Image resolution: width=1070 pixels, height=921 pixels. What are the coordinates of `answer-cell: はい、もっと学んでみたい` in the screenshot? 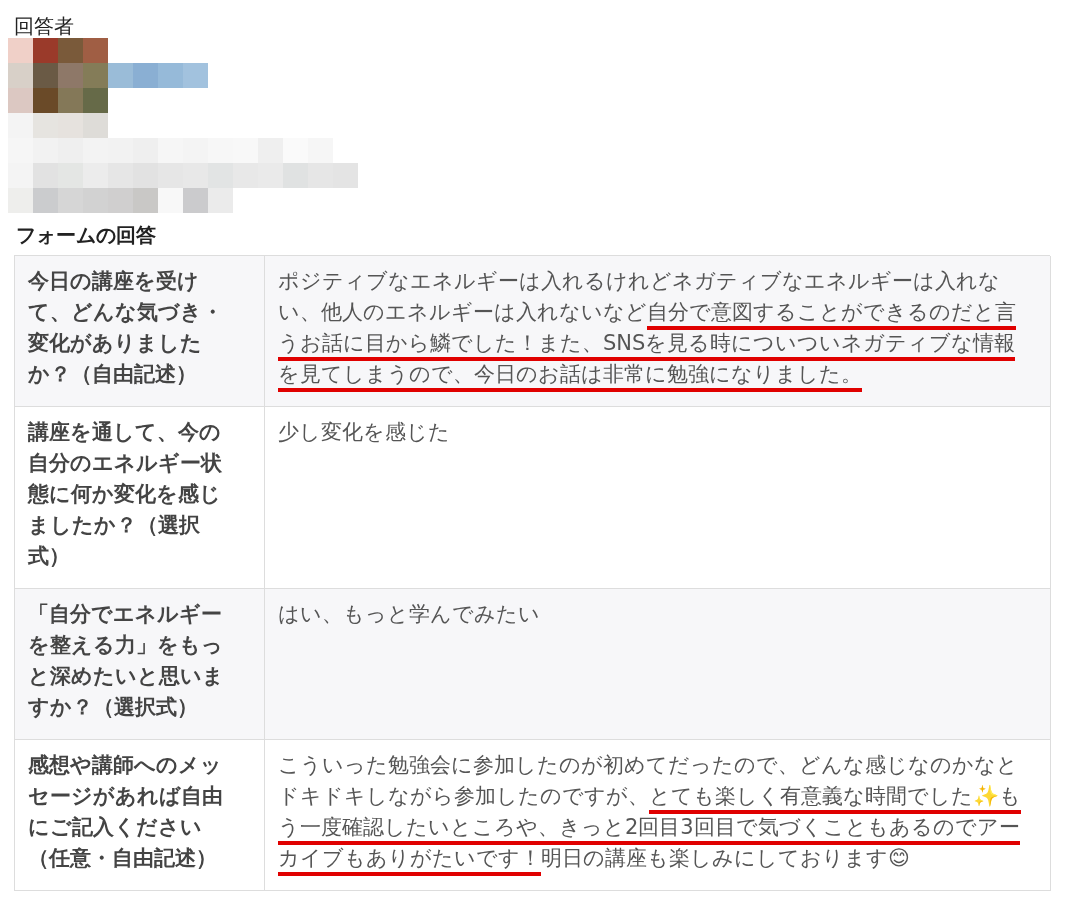 It's located at (658, 664).